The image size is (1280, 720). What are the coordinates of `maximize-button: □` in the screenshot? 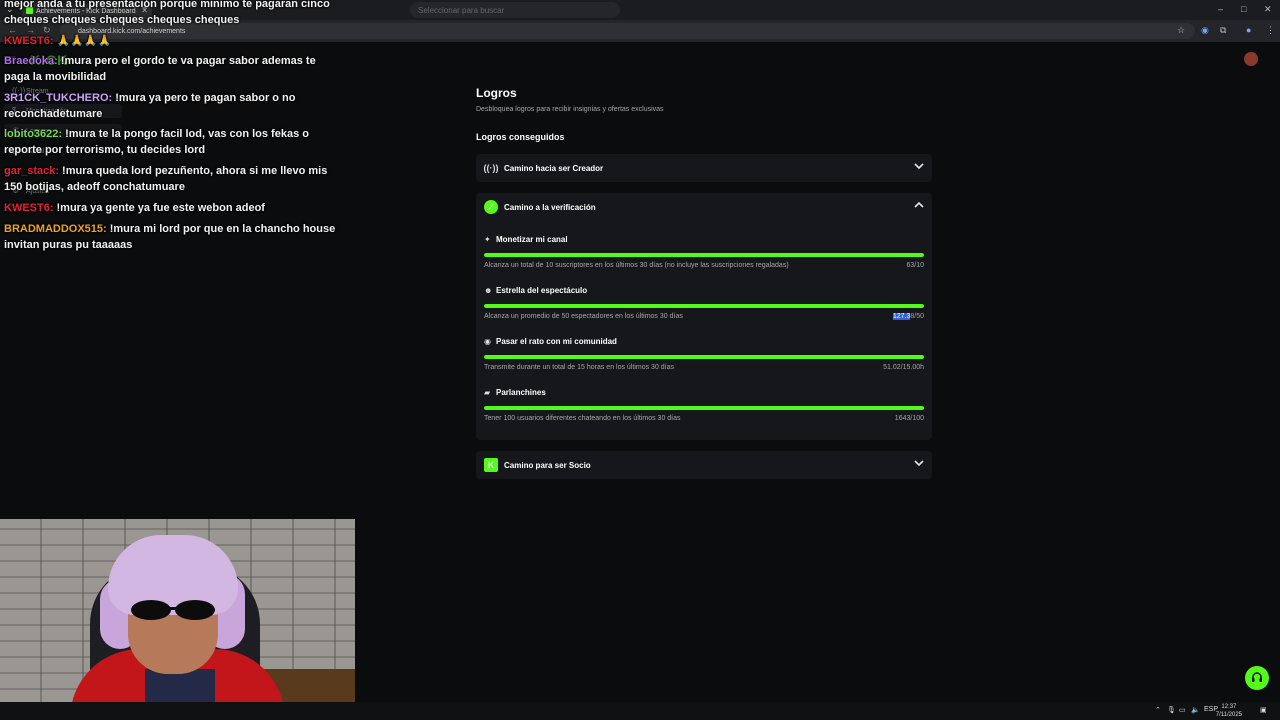 It's located at (1243, 9).